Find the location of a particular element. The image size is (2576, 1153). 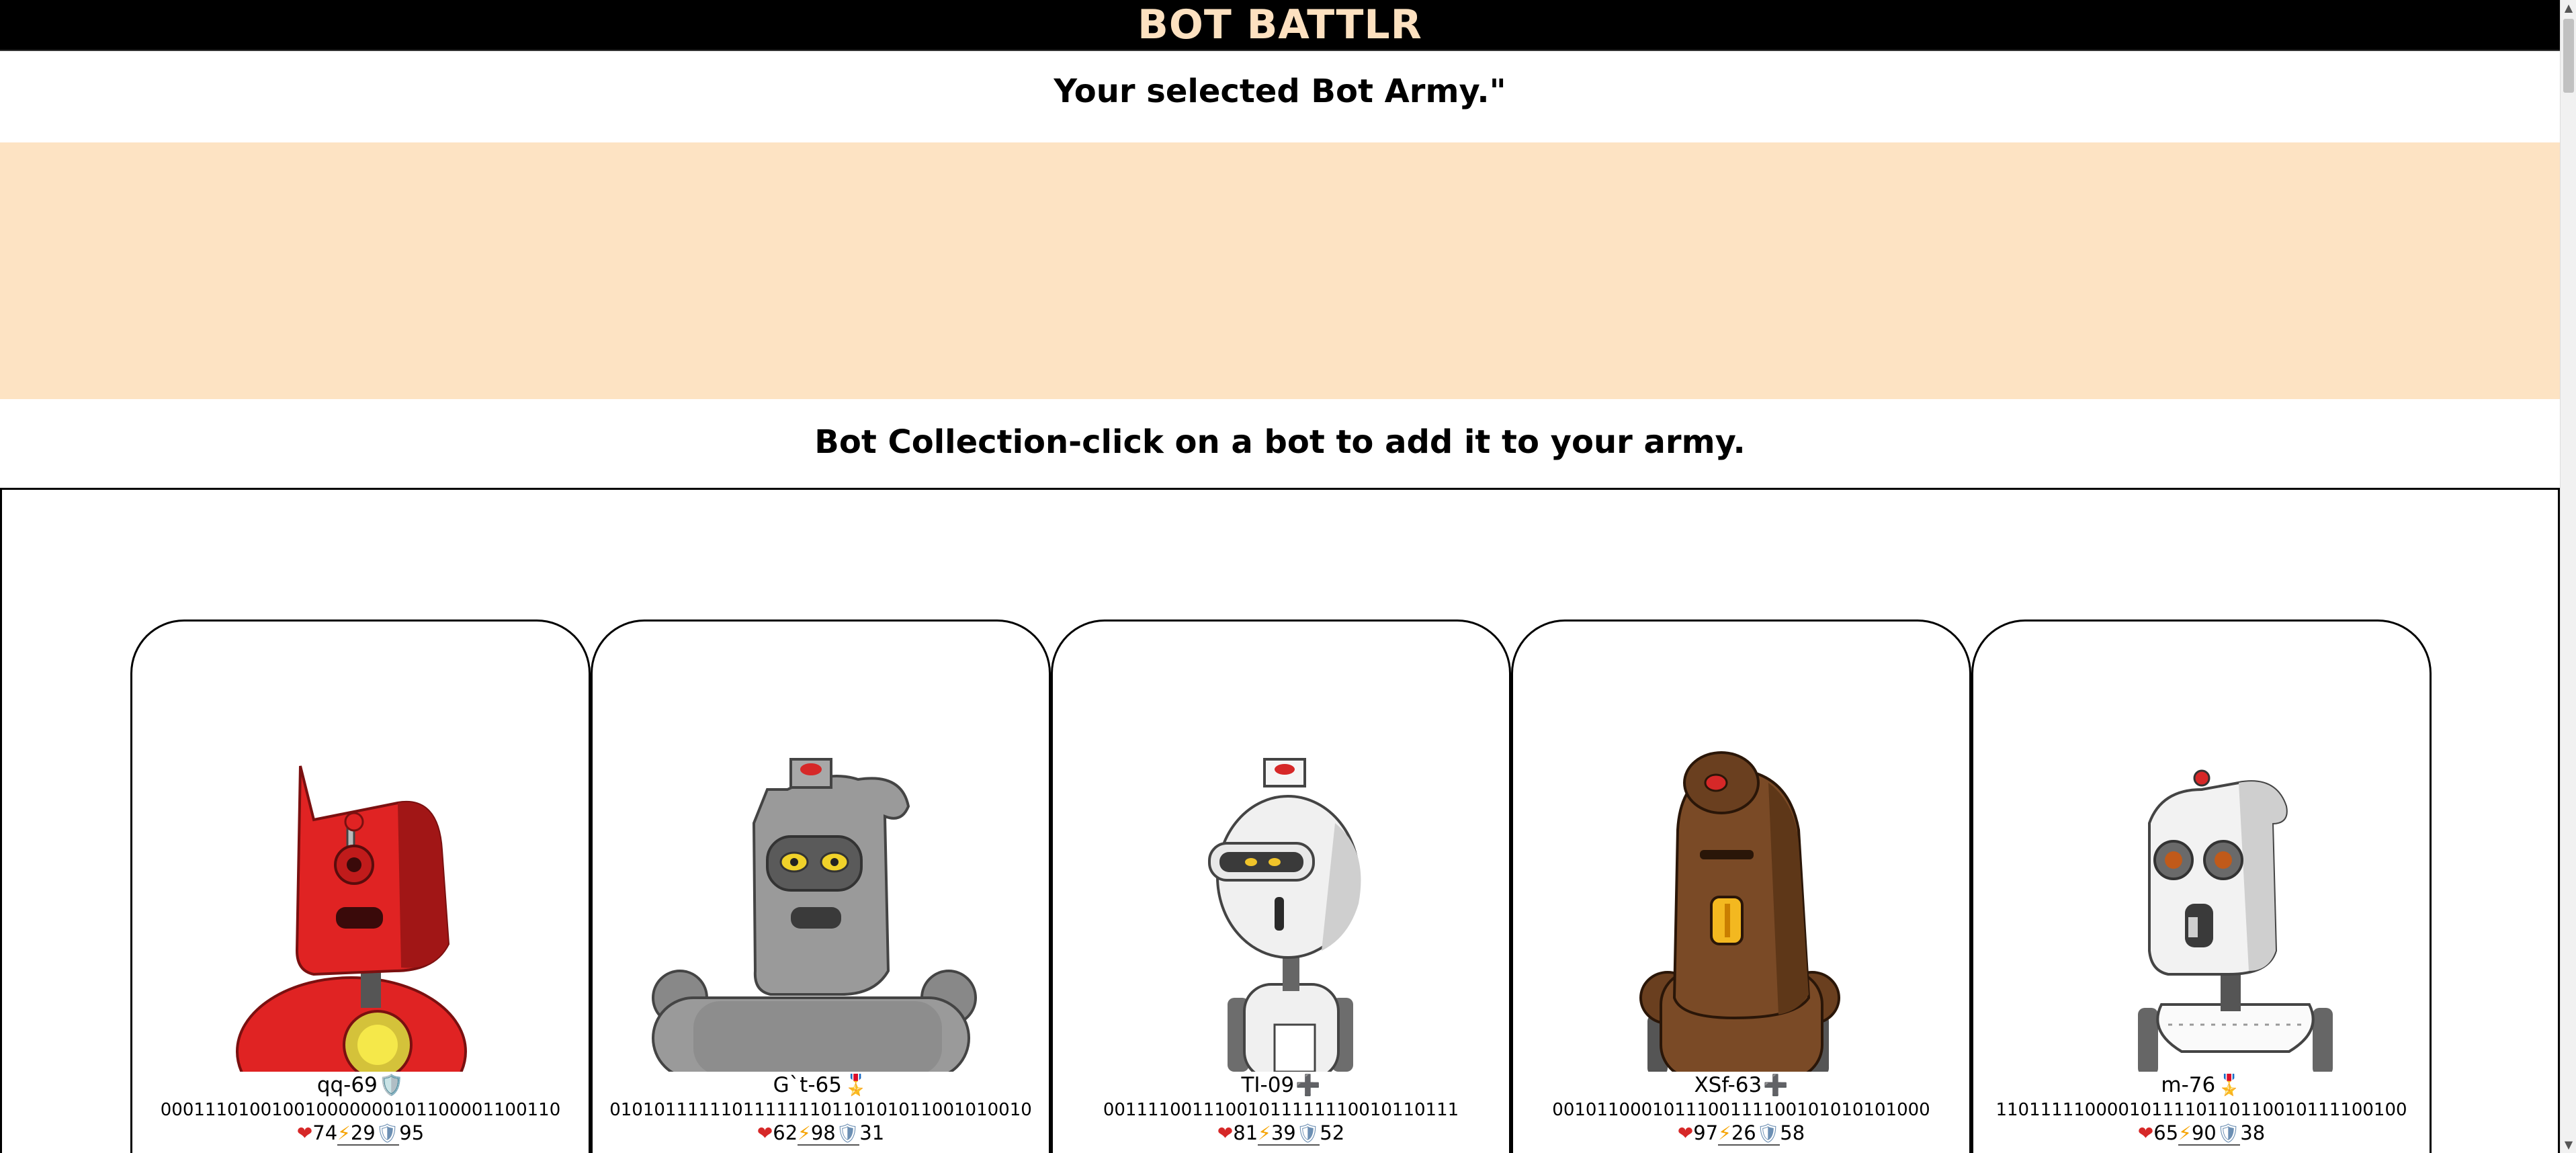

bot-health: 65 is located at coordinates (2166, 1132).